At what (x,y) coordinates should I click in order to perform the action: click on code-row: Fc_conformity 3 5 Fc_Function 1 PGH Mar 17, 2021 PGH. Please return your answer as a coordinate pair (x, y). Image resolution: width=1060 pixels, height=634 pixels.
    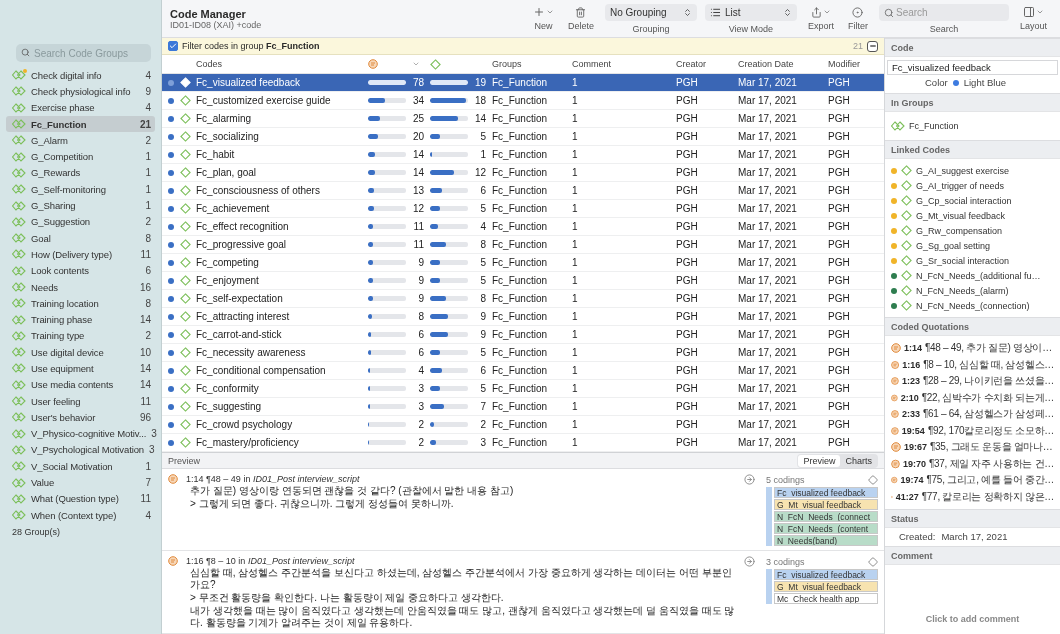
    Looking at the image, I should click on (523, 389).